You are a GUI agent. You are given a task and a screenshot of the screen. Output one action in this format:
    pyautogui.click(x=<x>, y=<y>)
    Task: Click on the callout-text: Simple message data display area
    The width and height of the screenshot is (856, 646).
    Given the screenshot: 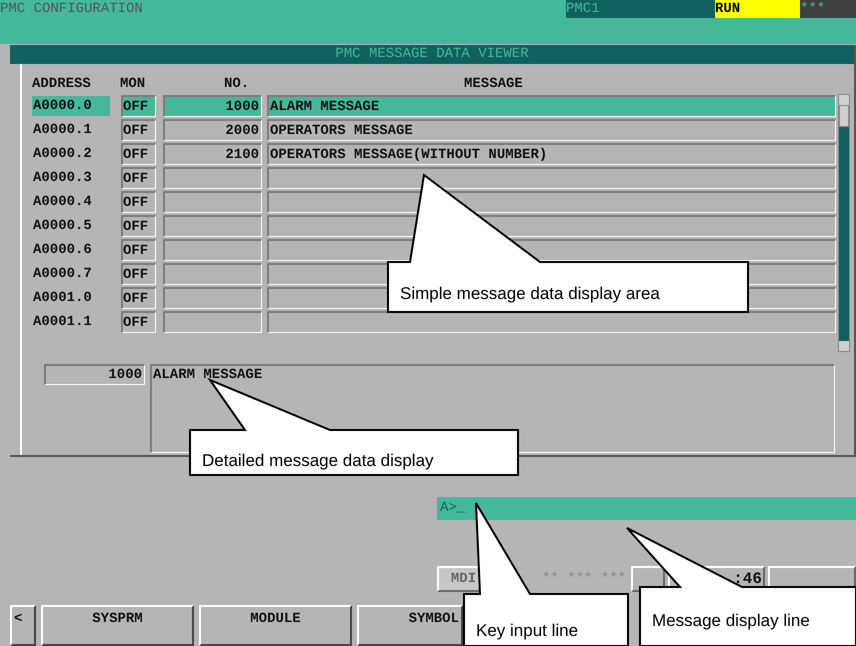 What is the action you would take?
    pyautogui.click(x=530, y=293)
    